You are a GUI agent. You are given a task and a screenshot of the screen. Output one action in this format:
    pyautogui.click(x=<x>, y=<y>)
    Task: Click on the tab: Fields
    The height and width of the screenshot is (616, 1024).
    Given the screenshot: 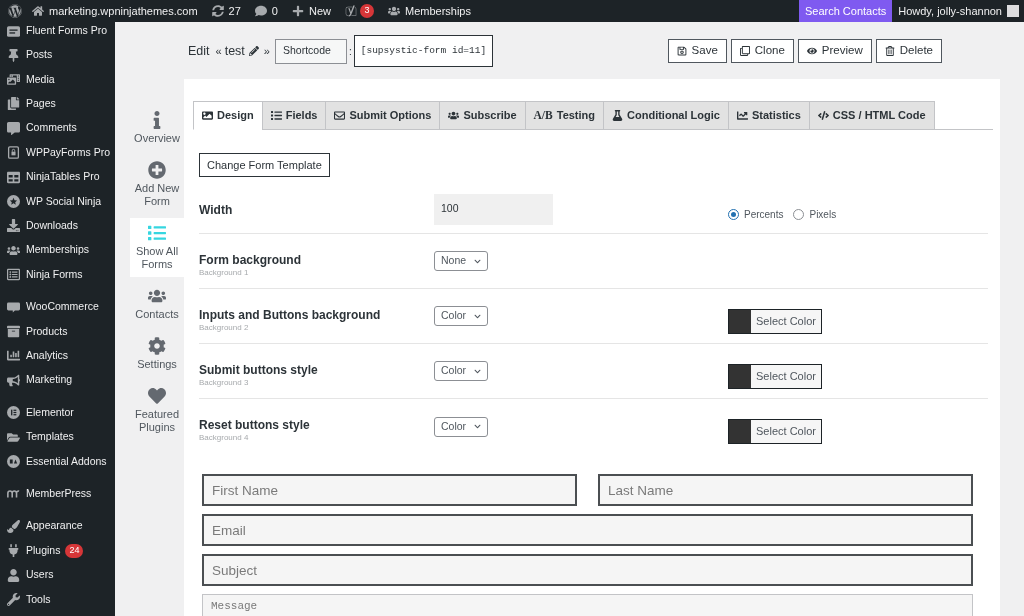 What is the action you would take?
    pyautogui.click(x=294, y=115)
    